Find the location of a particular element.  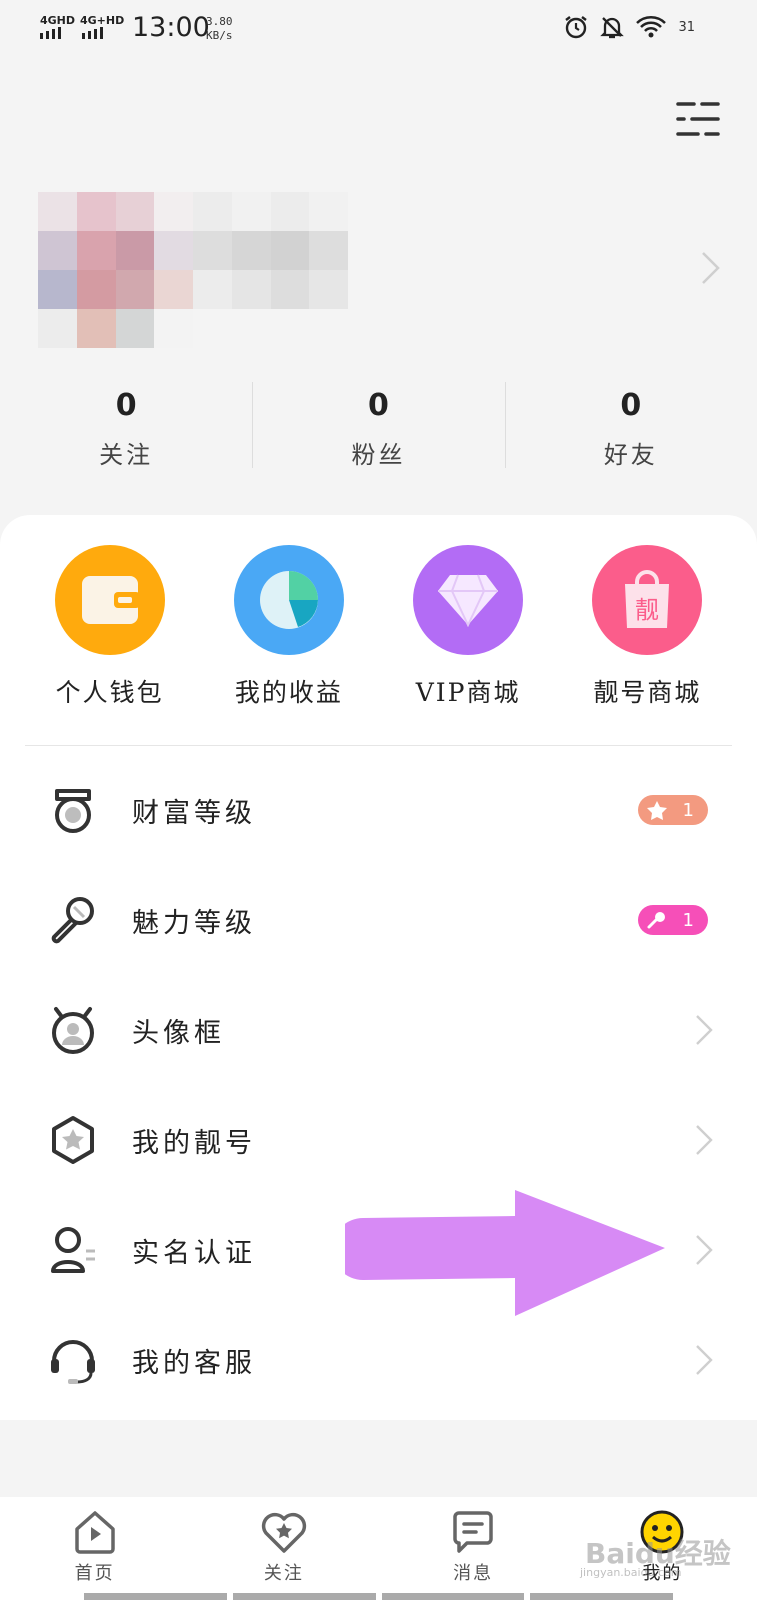

avatar is located at coordinates (193, 270).